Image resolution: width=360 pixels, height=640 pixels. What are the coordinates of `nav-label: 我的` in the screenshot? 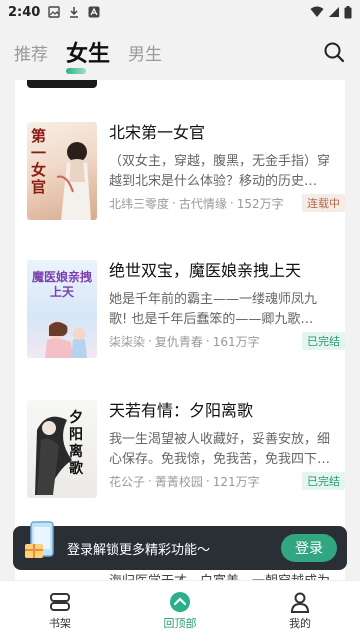 It's located at (300, 623).